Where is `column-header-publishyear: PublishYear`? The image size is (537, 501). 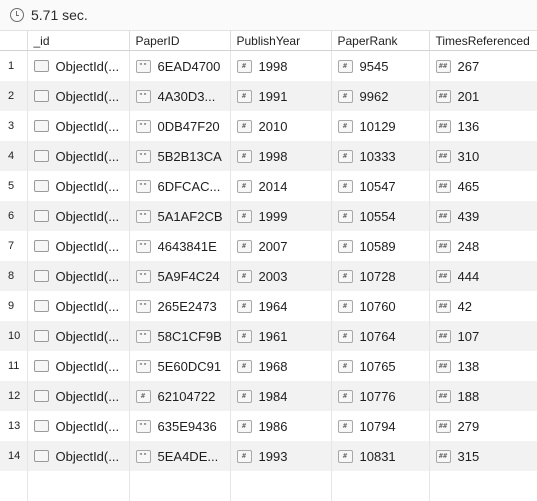
column-header-publishyear: PublishYear is located at coordinates (281, 41).